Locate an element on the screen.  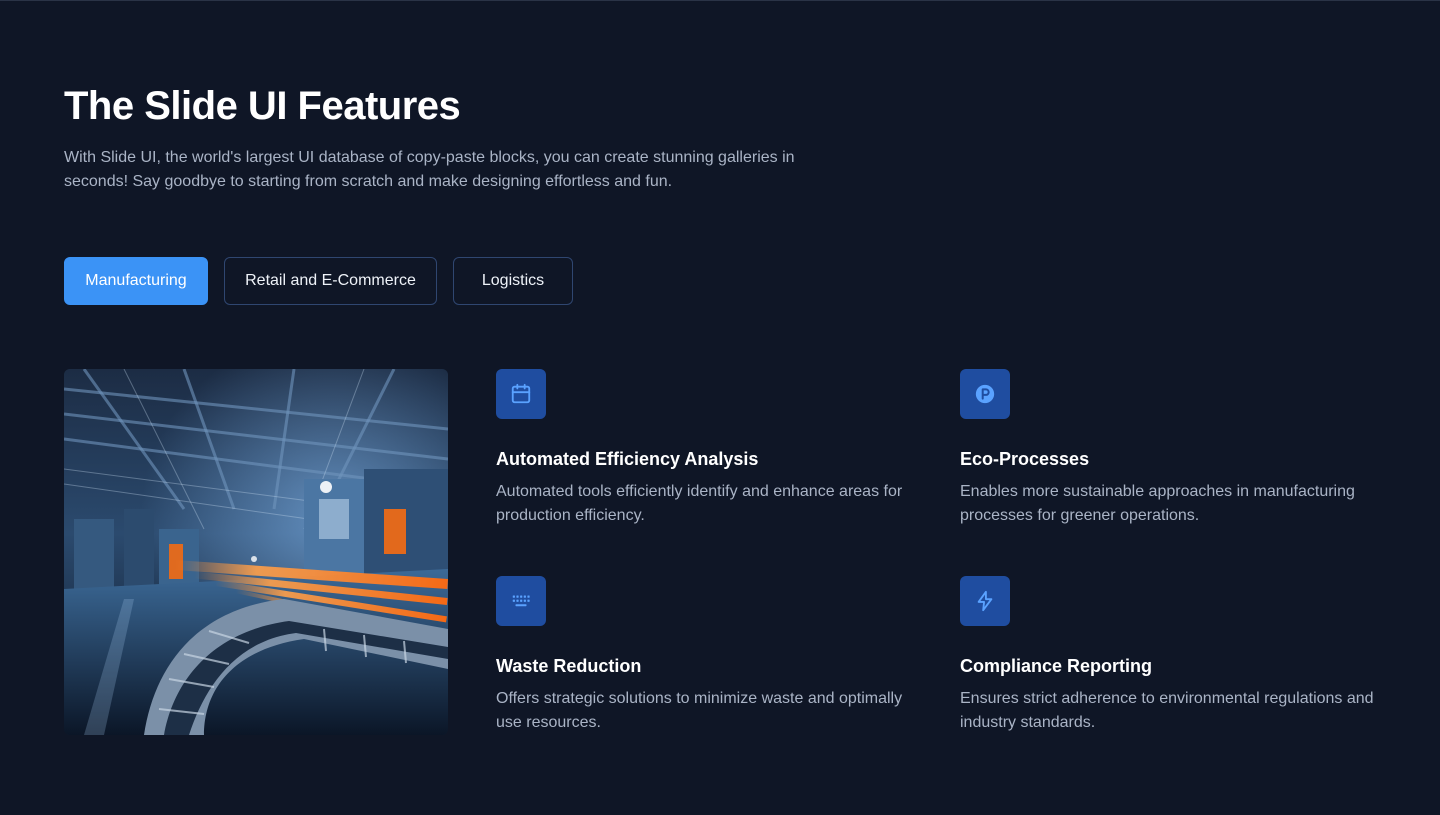
calendar-icon is located at coordinates (521, 394).